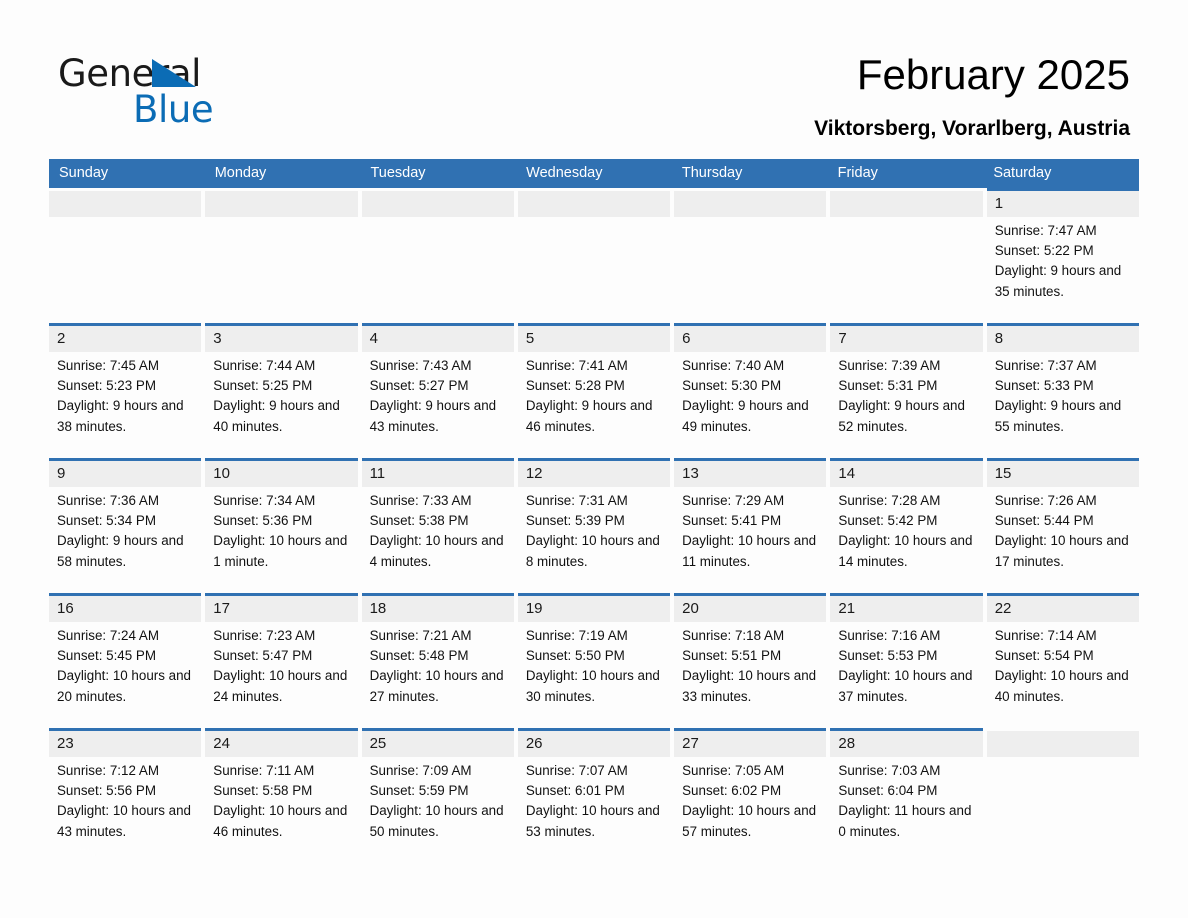 The image size is (1188, 918). I want to click on sunrise-text: Sunrise: 7:28 AM, so click(889, 500).